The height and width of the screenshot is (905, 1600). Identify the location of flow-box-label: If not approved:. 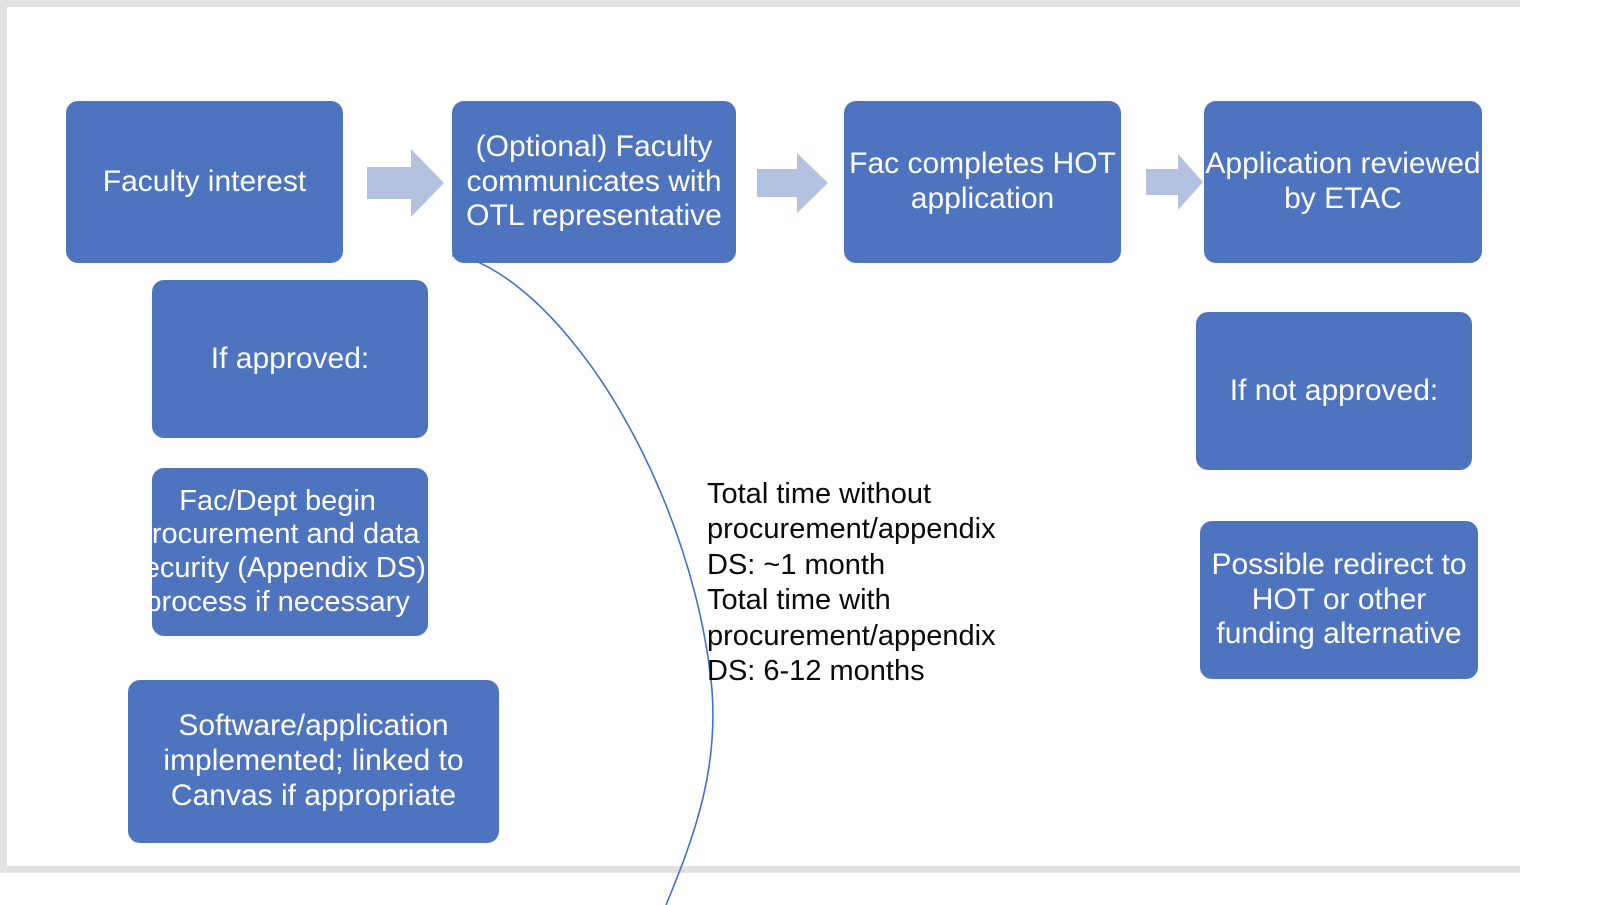
(1334, 390).